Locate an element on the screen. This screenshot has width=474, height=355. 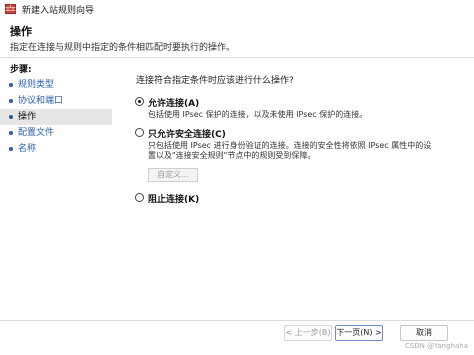
step-name: 名称 is located at coordinates (56, 149).